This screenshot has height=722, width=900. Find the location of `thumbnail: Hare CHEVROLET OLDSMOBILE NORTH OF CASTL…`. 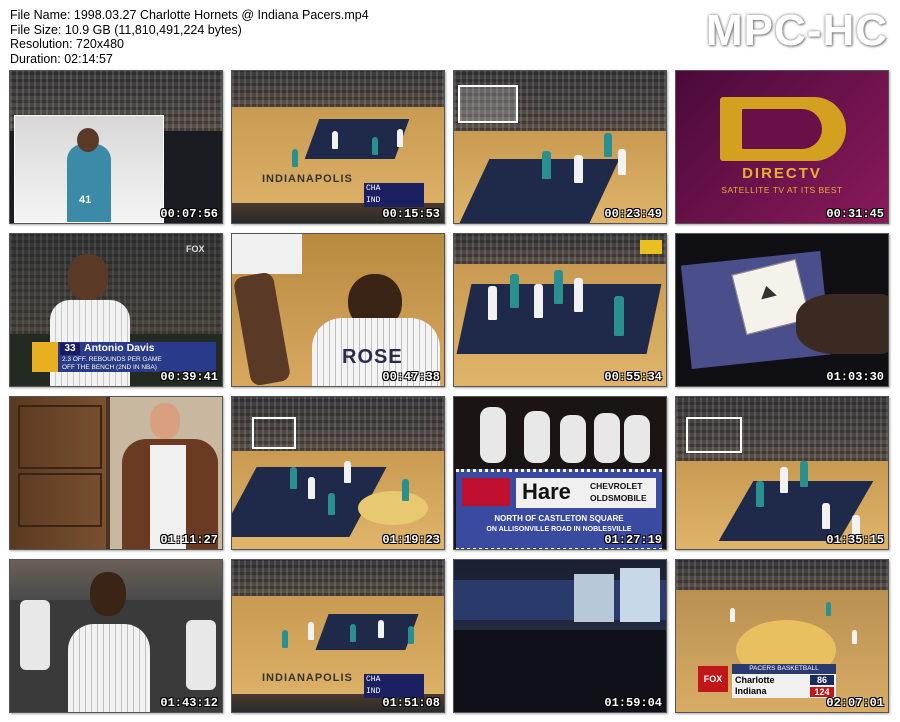

thumbnail: Hare CHEVROLET OLDSMOBILE NORTH OF CASTL… is located at coordinates (560, 473).